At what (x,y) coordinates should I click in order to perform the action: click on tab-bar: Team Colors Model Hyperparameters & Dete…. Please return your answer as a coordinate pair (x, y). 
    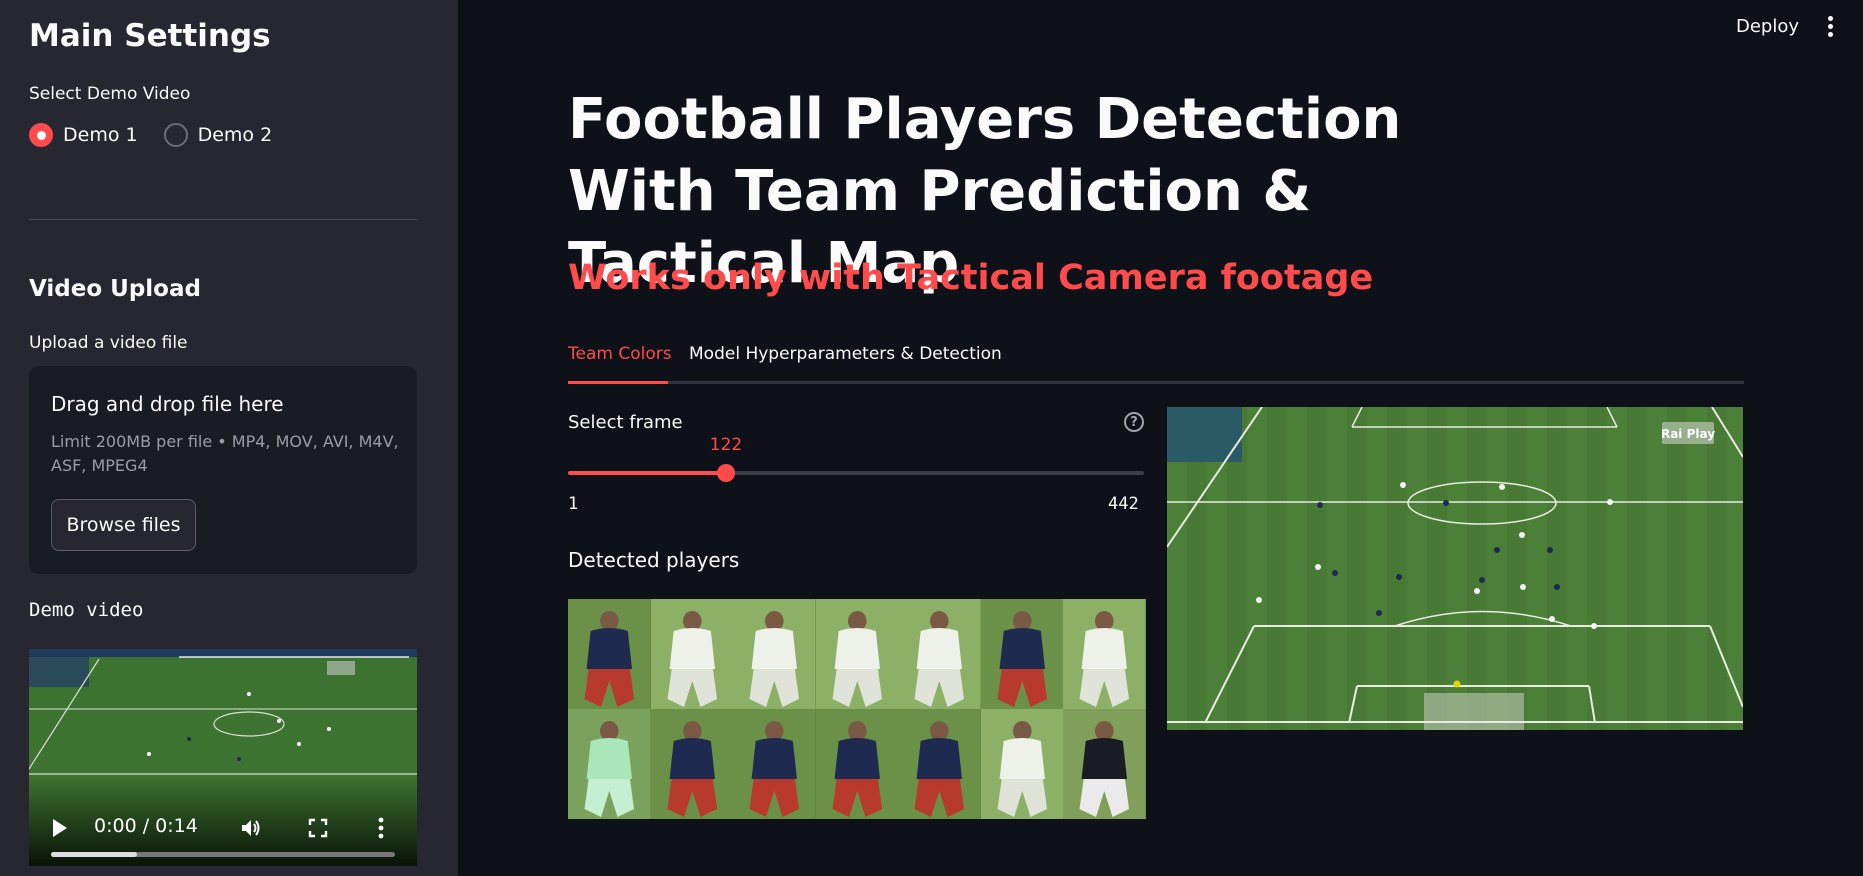
    Looking at the image, I should click on (1156, 362).